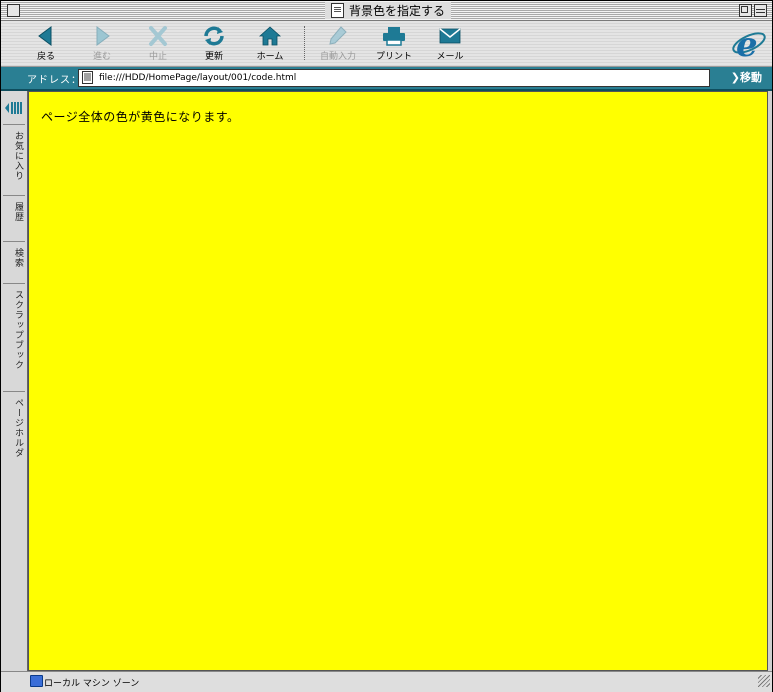 This screenshot has width=773, height=692. I want to click on autofill-label: 自動入力, so click(337, 57).